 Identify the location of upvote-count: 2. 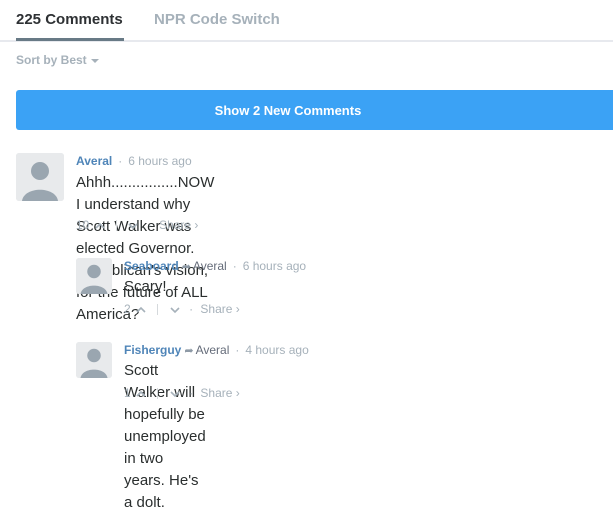
(127, 309).